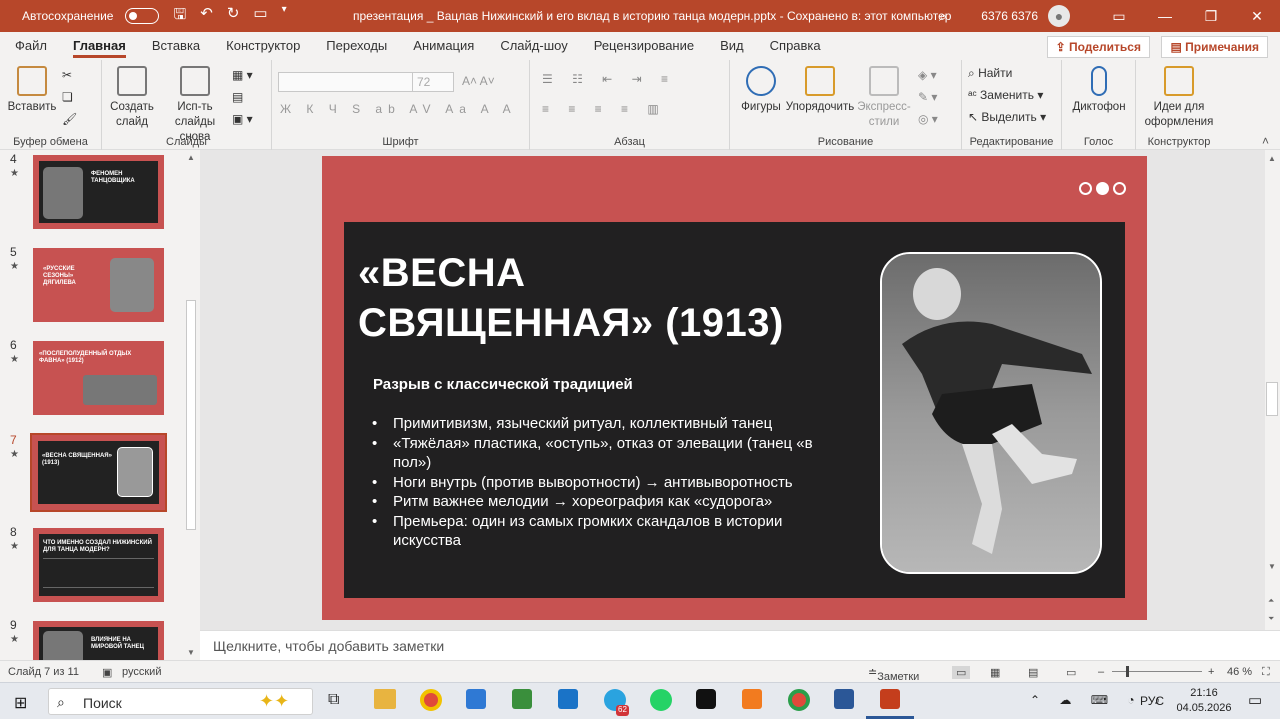  I want to click on input-language: РУС, so click(1152, 701).